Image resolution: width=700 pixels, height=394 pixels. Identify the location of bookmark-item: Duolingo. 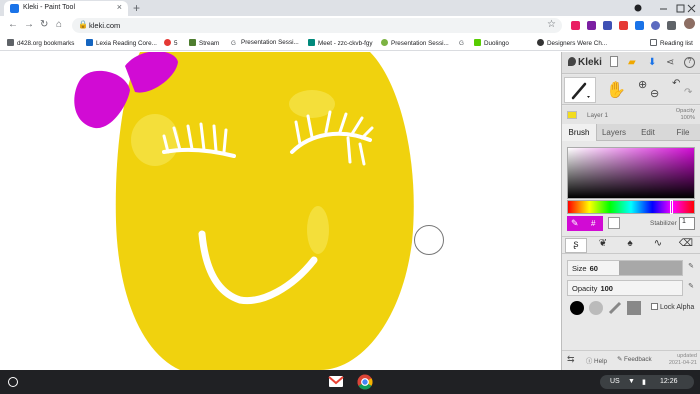
(491, 43).